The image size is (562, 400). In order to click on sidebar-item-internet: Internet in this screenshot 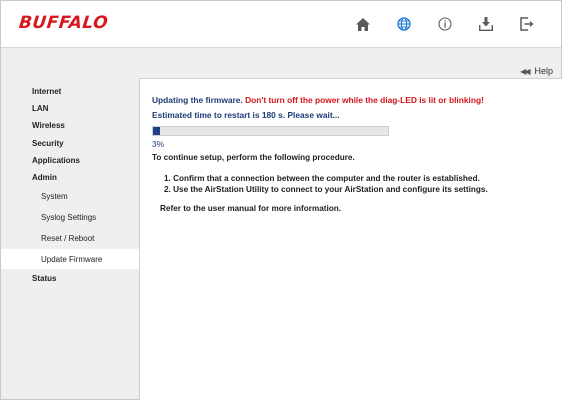, I will do `click(70, 91)`.